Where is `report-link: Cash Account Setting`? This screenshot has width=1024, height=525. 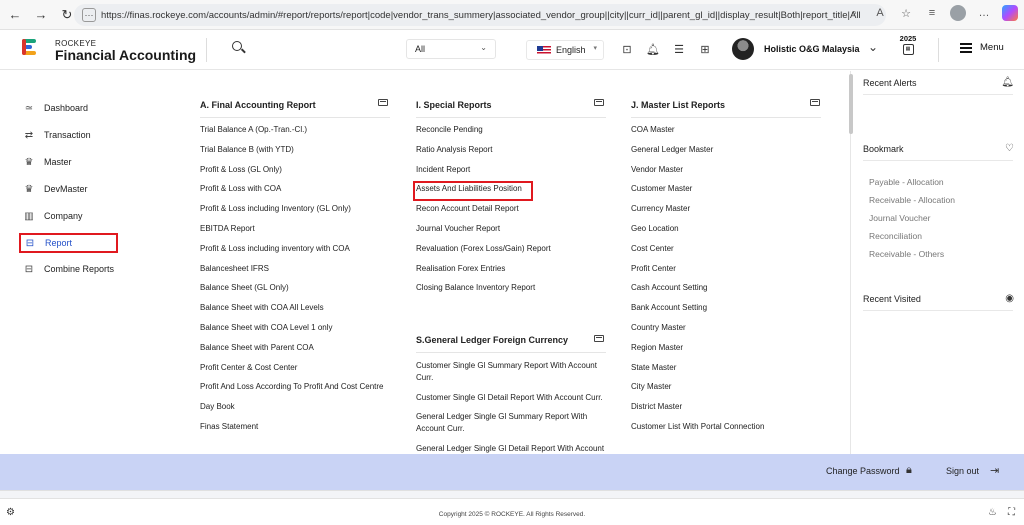 report-link: Cash Account Setting is located at coordinates (669, 288).